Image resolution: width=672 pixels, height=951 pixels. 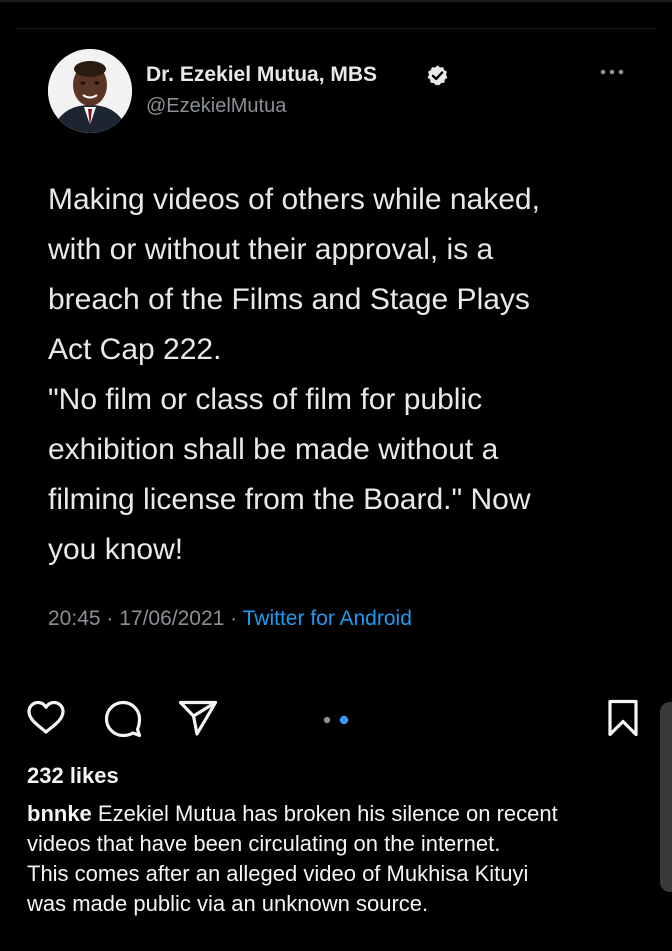 I want to click on avatar-image, so click(x=90, y=91).